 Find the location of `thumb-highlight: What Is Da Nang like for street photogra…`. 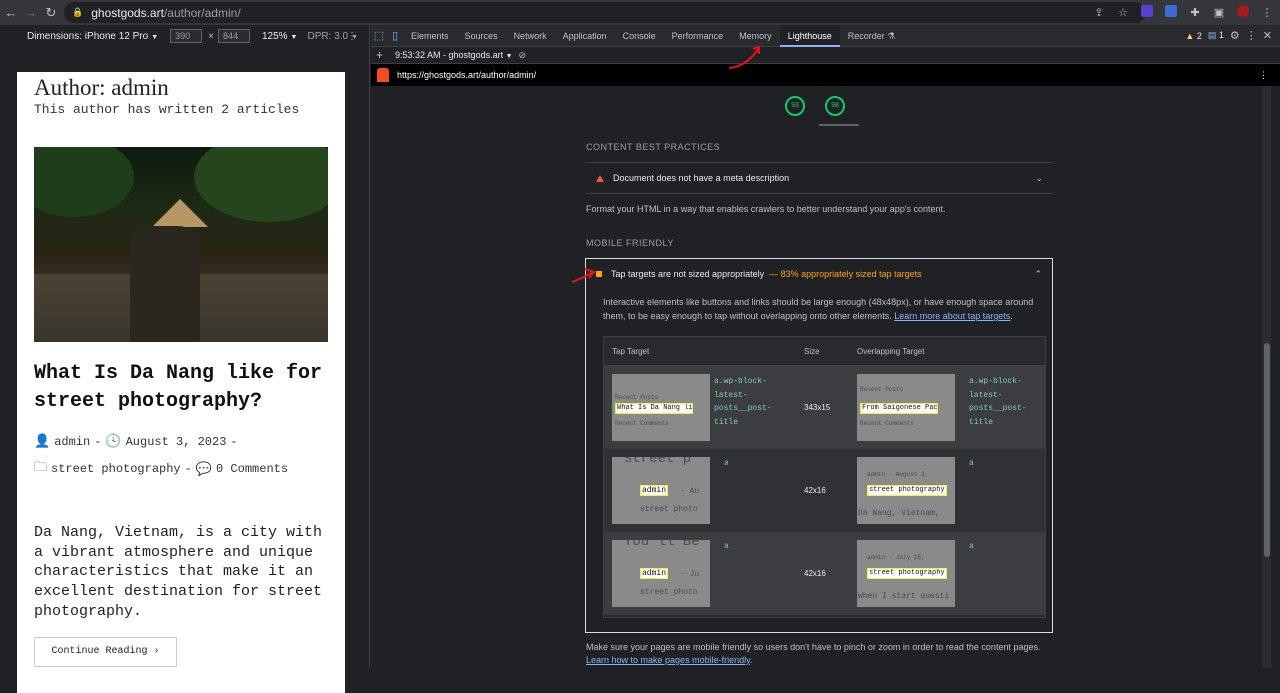

thumb-highlight: What Is Da Nang like for street photogra… is located at coordinates (654, 408).